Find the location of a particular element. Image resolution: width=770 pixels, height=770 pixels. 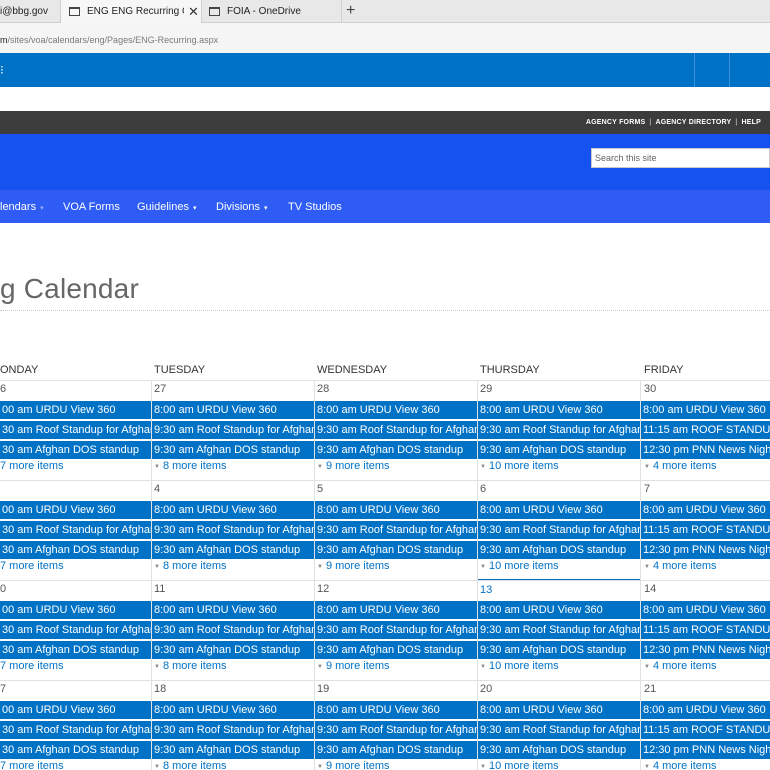

tab-email: i@bbg.gov is located at coordinates (28, 11).